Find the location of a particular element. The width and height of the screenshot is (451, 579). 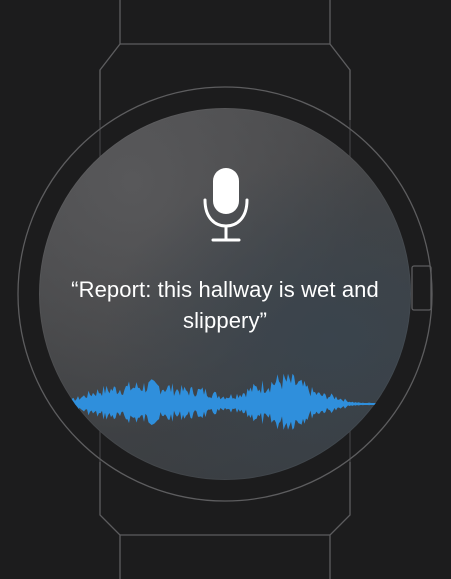

waveform-shape is located at coordinates (225, 401).